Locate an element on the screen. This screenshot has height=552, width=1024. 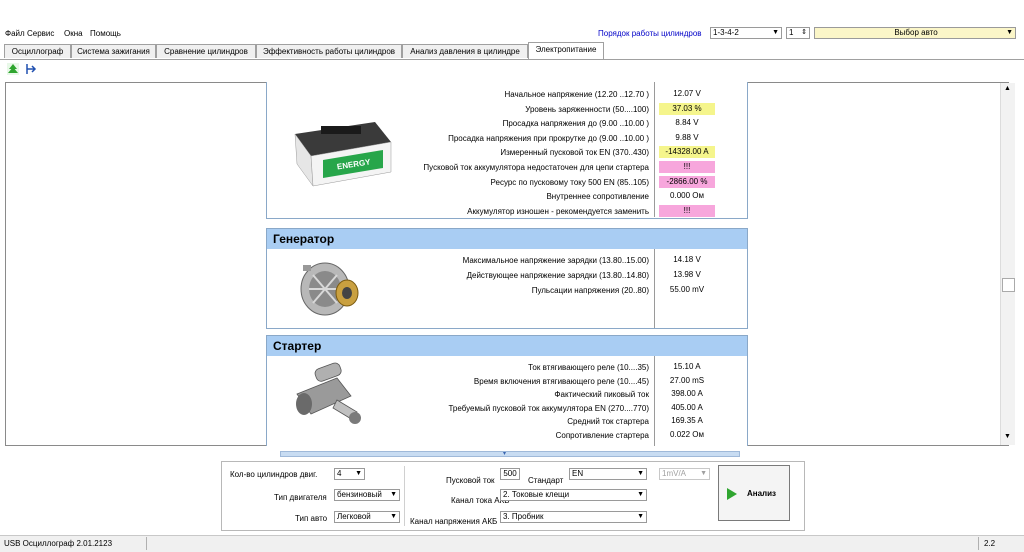
voltage-channel-value: 3. Пробник is located at coordinates (523, 516).